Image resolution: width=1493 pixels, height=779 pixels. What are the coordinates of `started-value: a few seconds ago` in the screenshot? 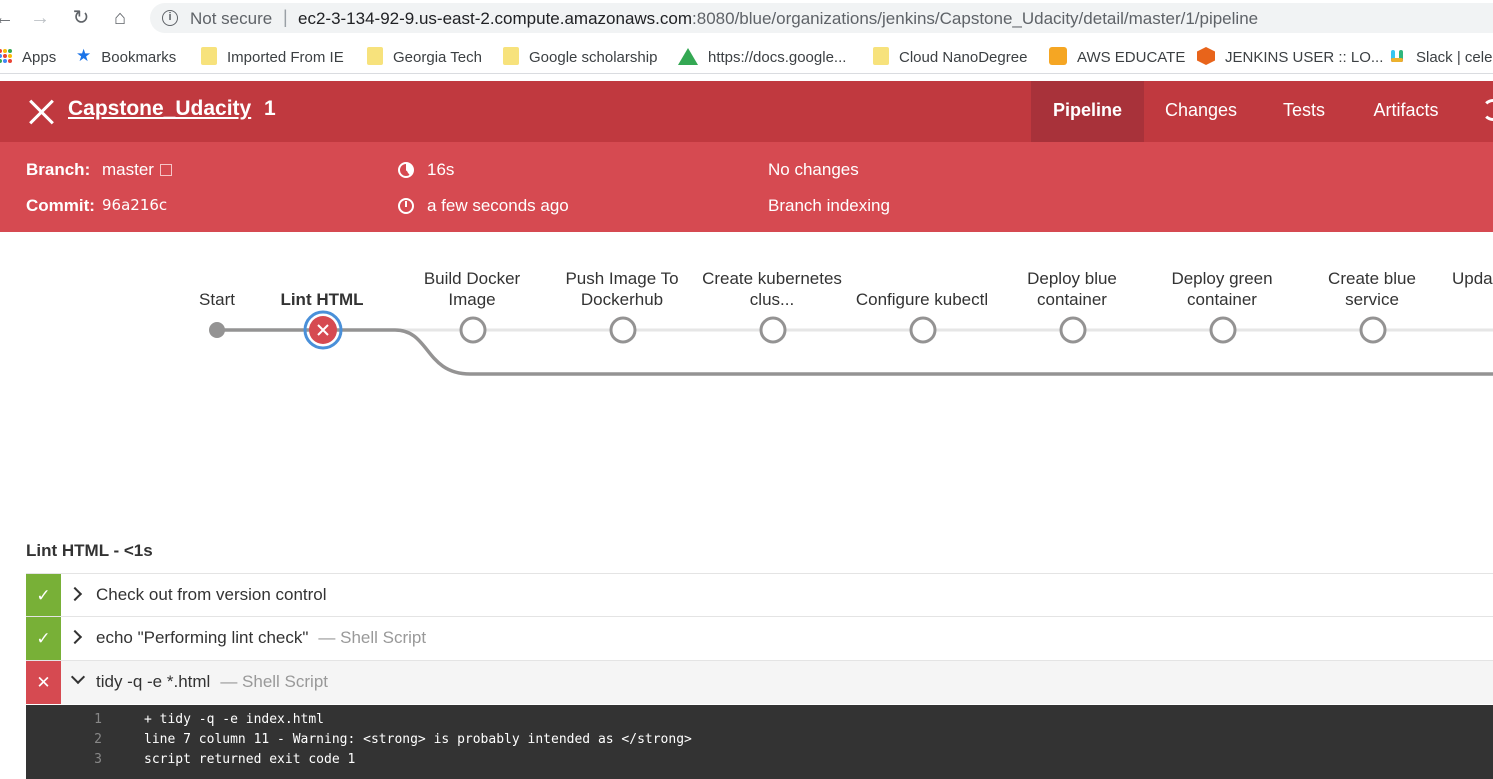 It's located at (498, 205).